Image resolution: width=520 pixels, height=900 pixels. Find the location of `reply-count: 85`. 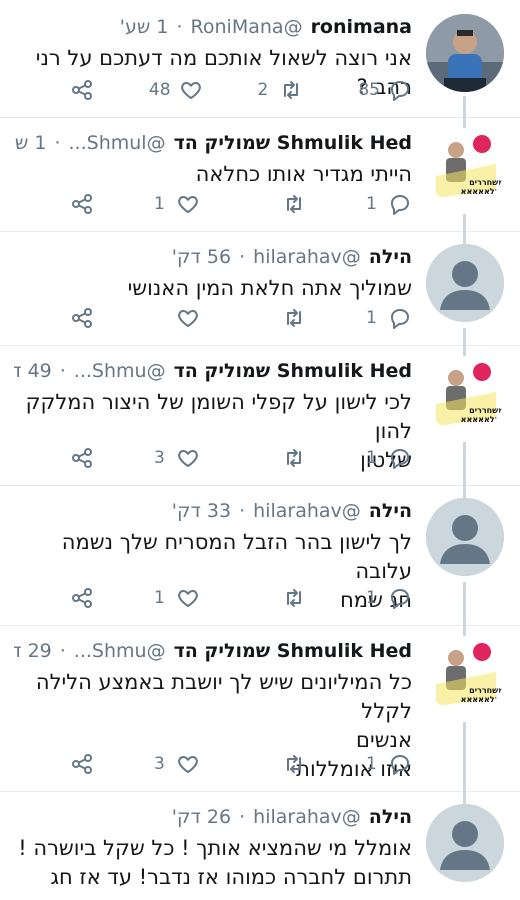

reply-count: 85 is located at coordinates (369, 90).